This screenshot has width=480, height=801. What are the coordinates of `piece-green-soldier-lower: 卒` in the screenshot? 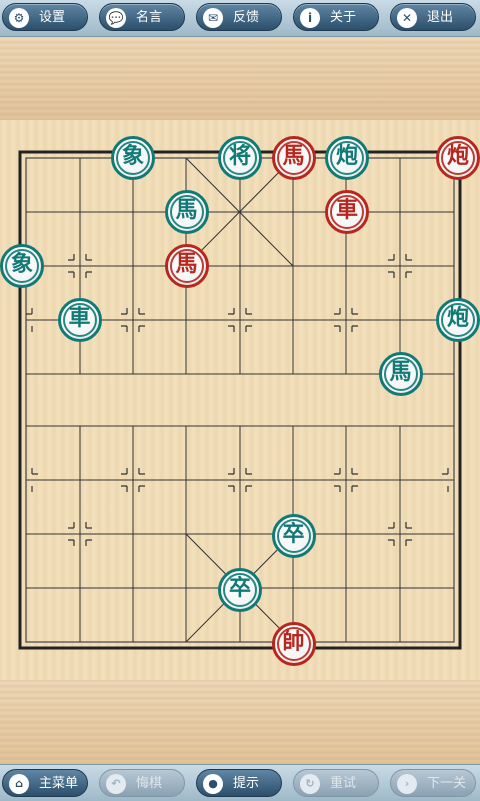 It's located at (240, 590).